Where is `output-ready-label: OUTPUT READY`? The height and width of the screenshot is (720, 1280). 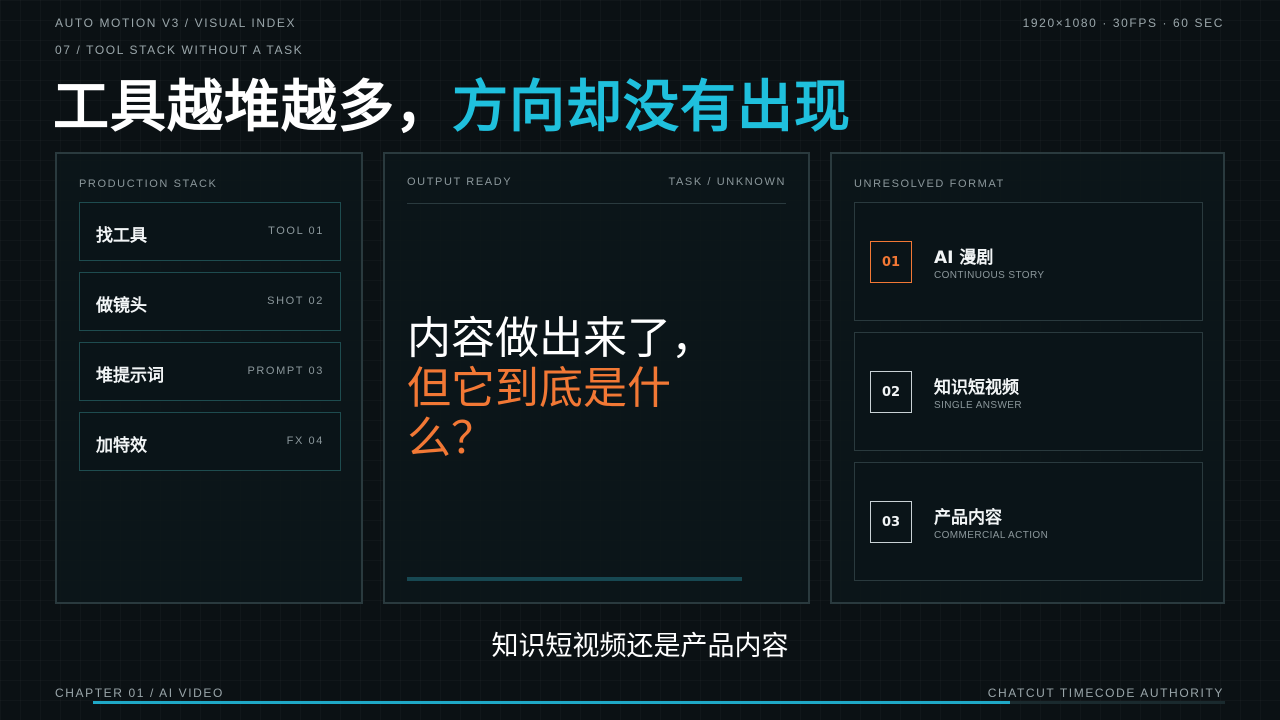
output-ready-label: OUTPUT READY is located at coordinates (460, 182).